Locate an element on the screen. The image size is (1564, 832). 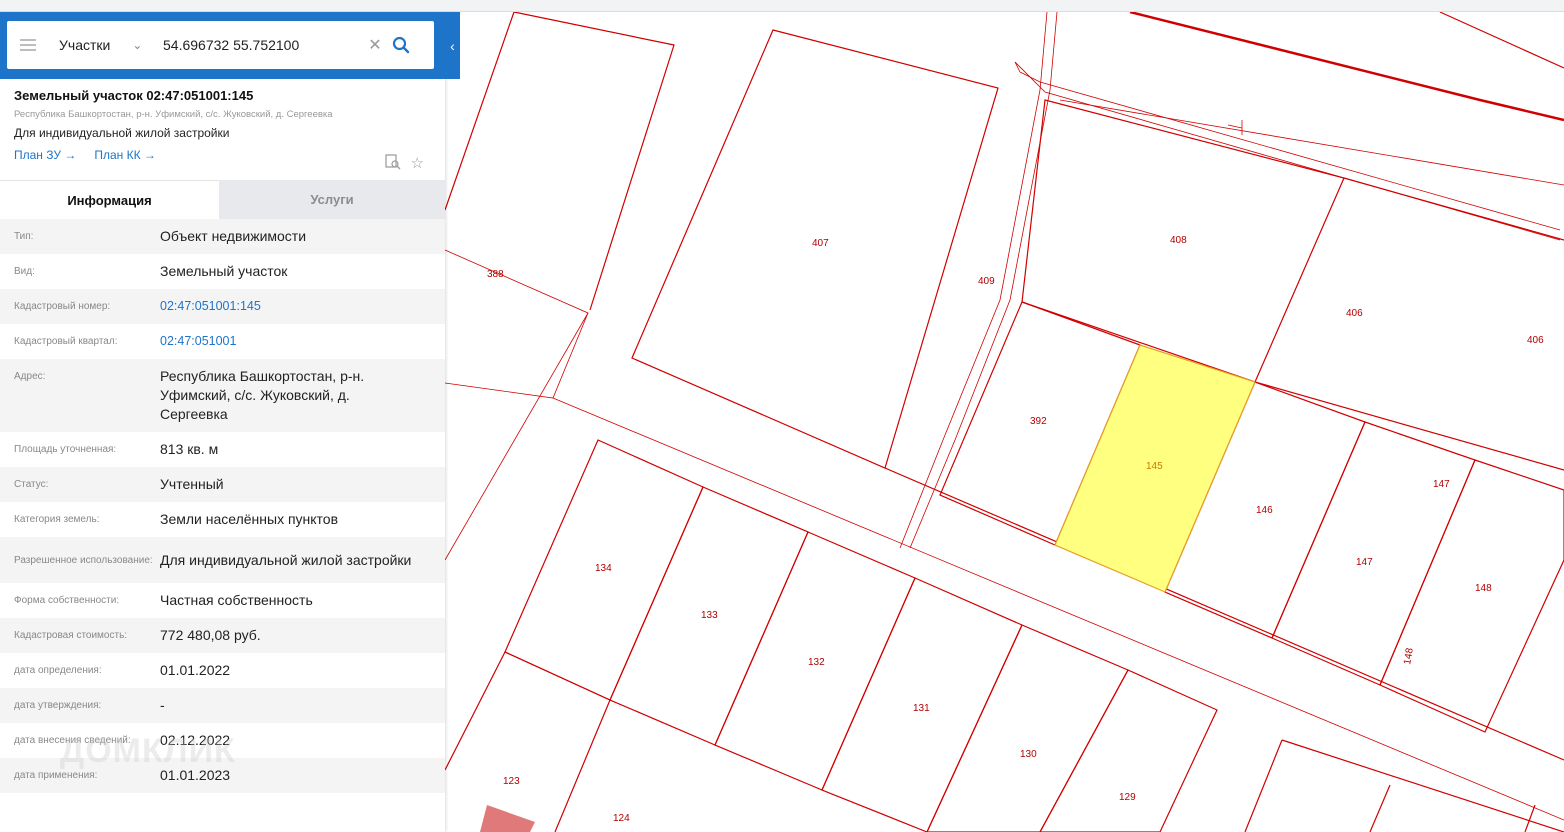
info-row-date-determined: дата определения: 01.01.2022 is located at coordinates (222, 670).